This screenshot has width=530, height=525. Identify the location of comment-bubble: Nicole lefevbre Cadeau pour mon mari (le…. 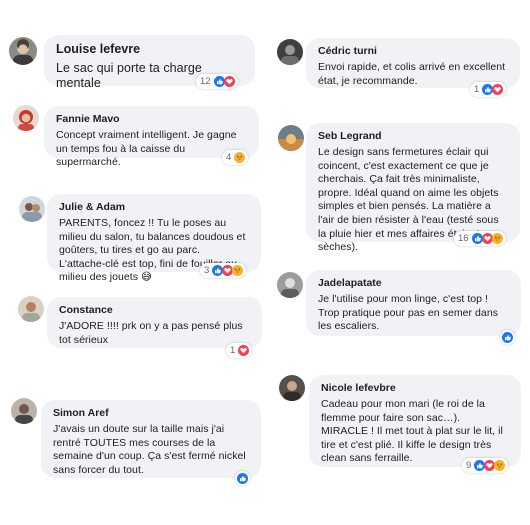
(415, 421).